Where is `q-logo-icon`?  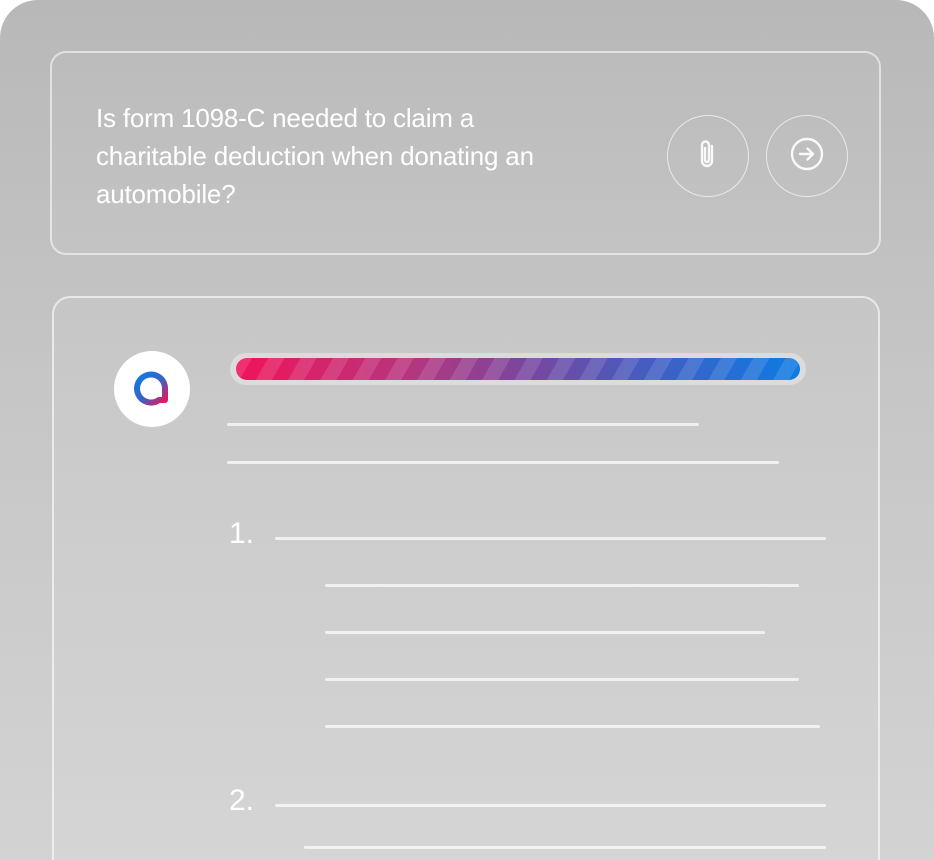
q-logo-icon is located at coordinates (152, 389).